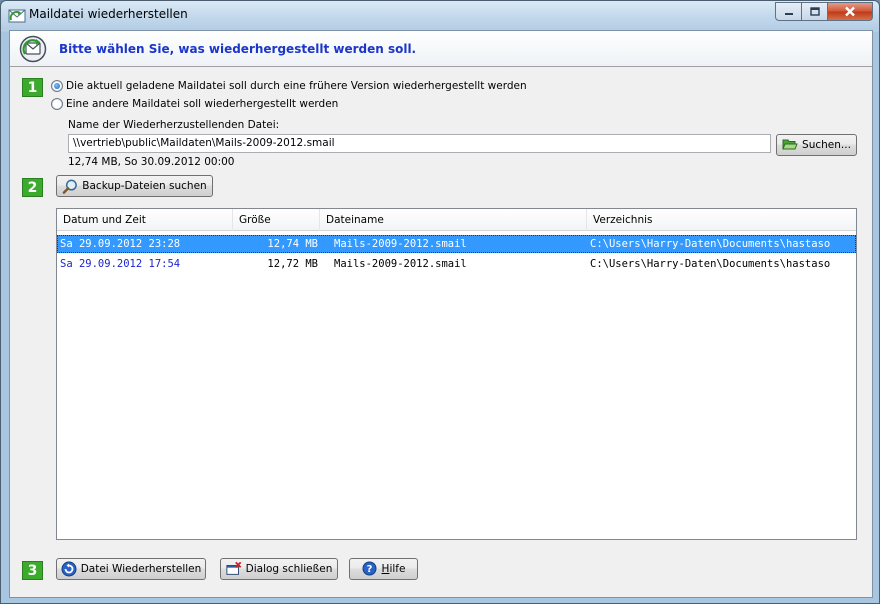 Image resolution: width=880 pixels, height=604 pixels. Describe the element at coordinates (33, 49) in the screenshot. I see `restore-wizard-icon` at that location.